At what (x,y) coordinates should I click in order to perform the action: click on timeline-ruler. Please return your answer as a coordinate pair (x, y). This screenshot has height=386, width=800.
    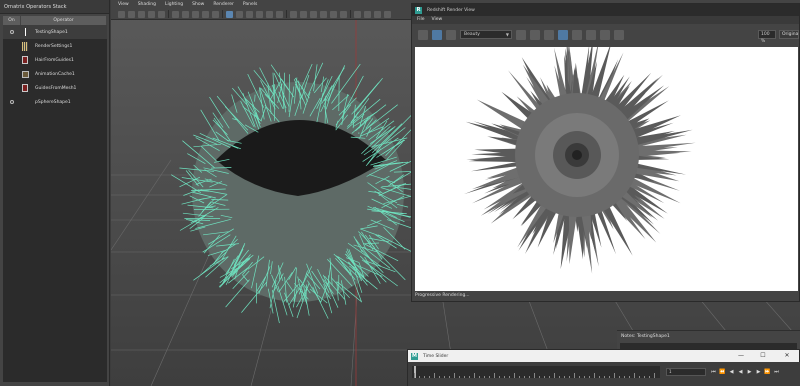
    Looking at the image, I should click on (536, 372).